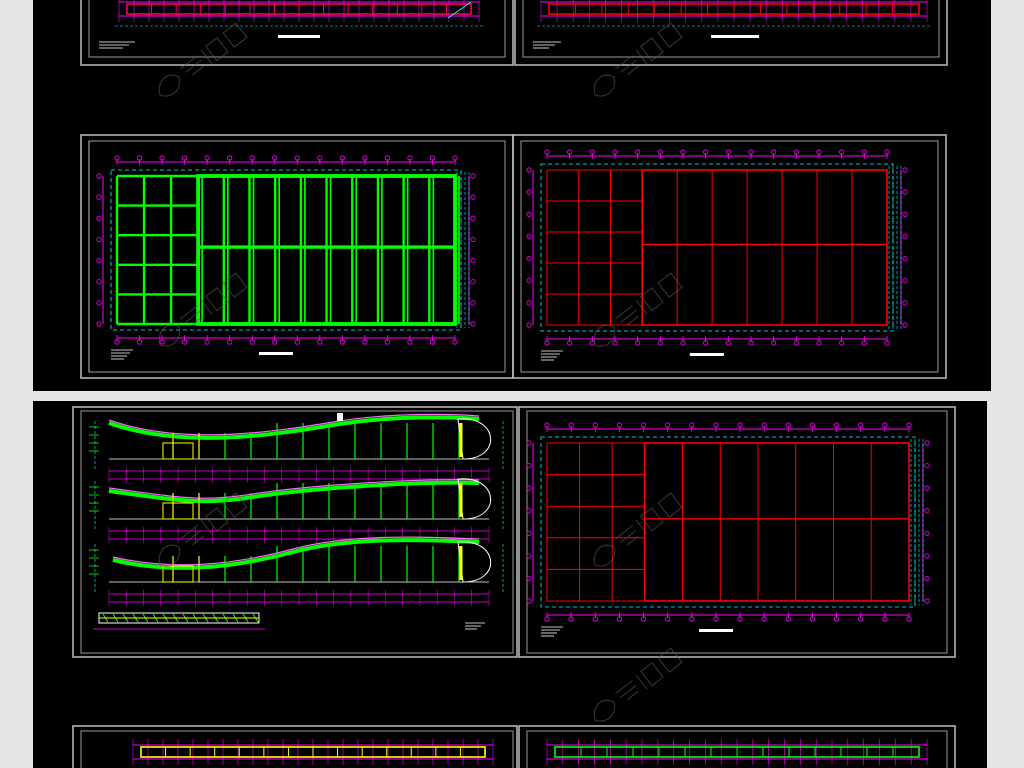  I want to click on sheet-5-drawing, so click(296, 521).